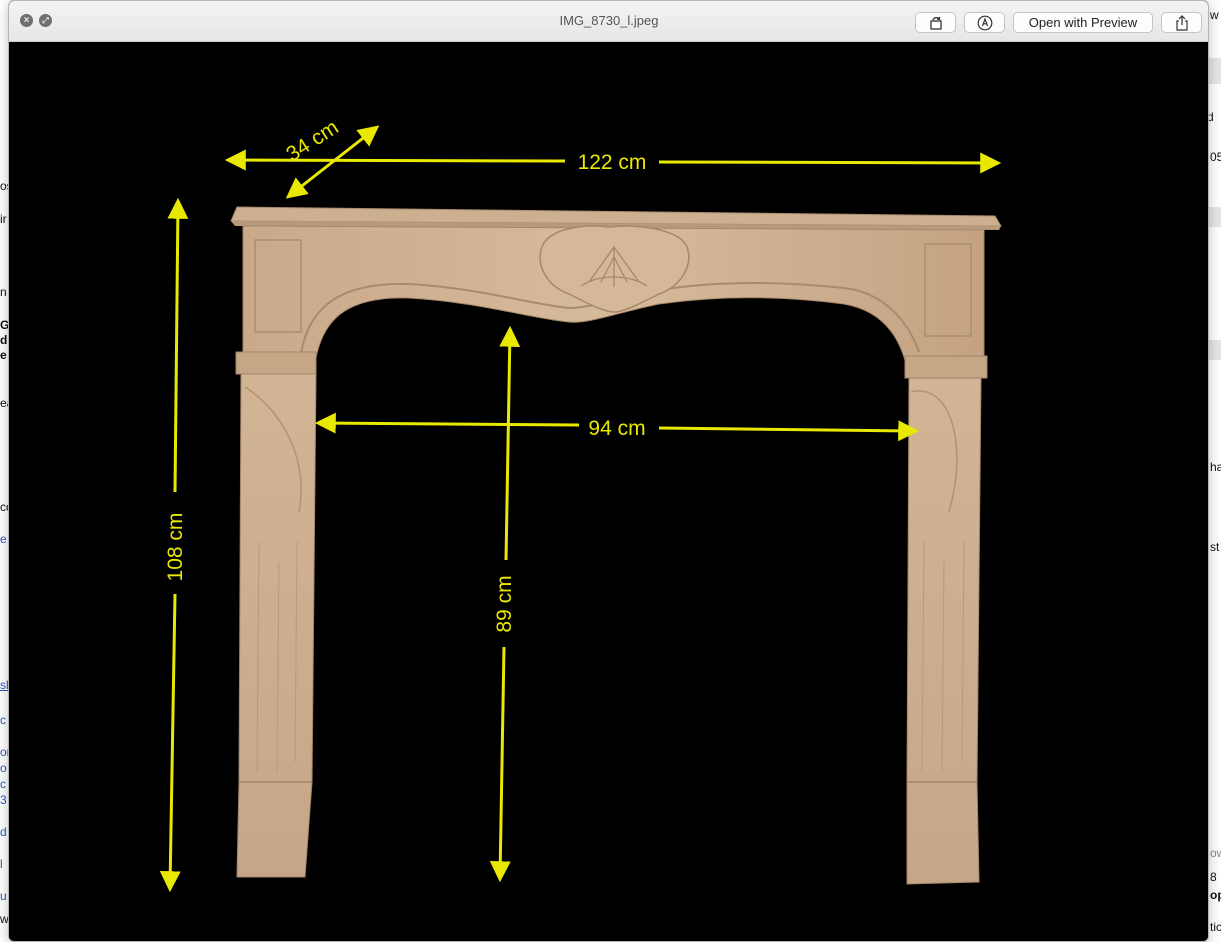  I want to click on opening-height-arrow-bottom, so click(500, 764).